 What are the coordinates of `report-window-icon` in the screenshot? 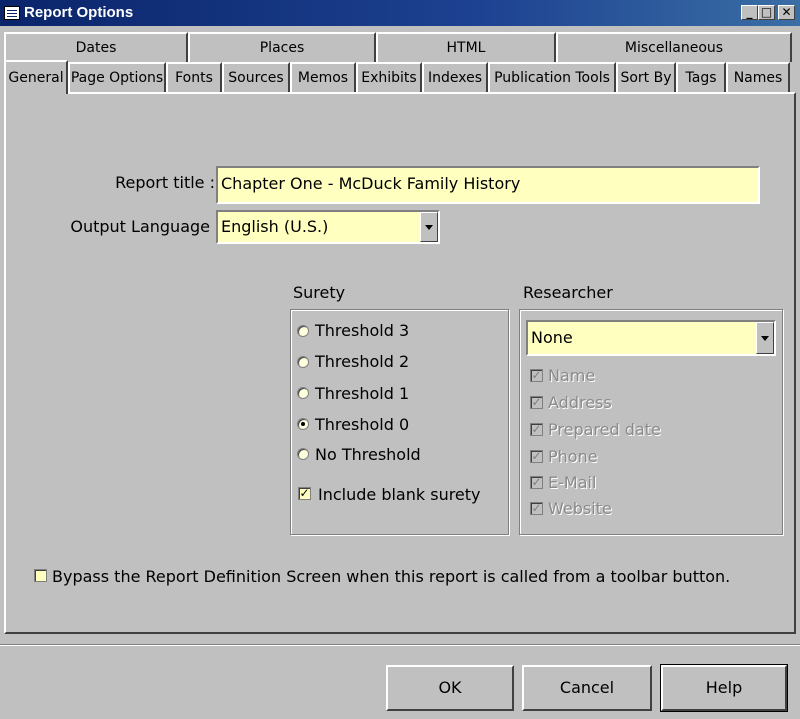 It's located at (12, 13).